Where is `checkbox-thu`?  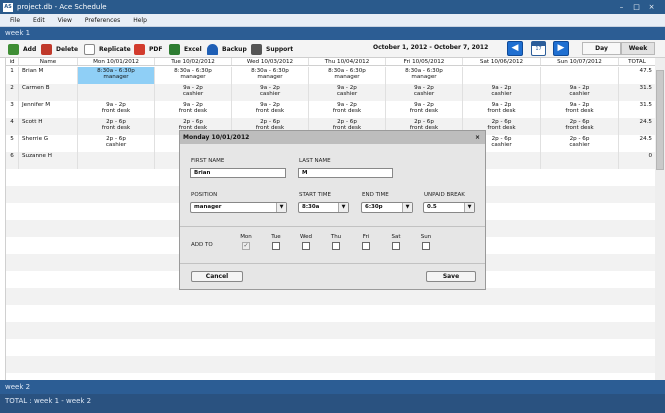 checkbox-thu is located at coordinates (336, 246).